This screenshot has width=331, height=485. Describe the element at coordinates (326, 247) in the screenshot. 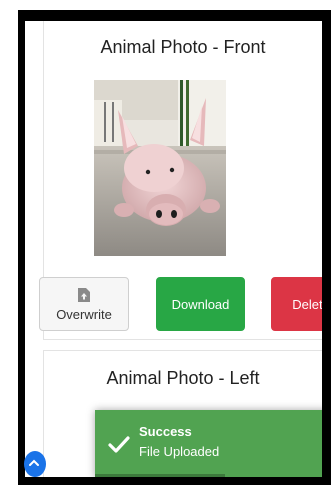

I see `device-frame-right` at that location.